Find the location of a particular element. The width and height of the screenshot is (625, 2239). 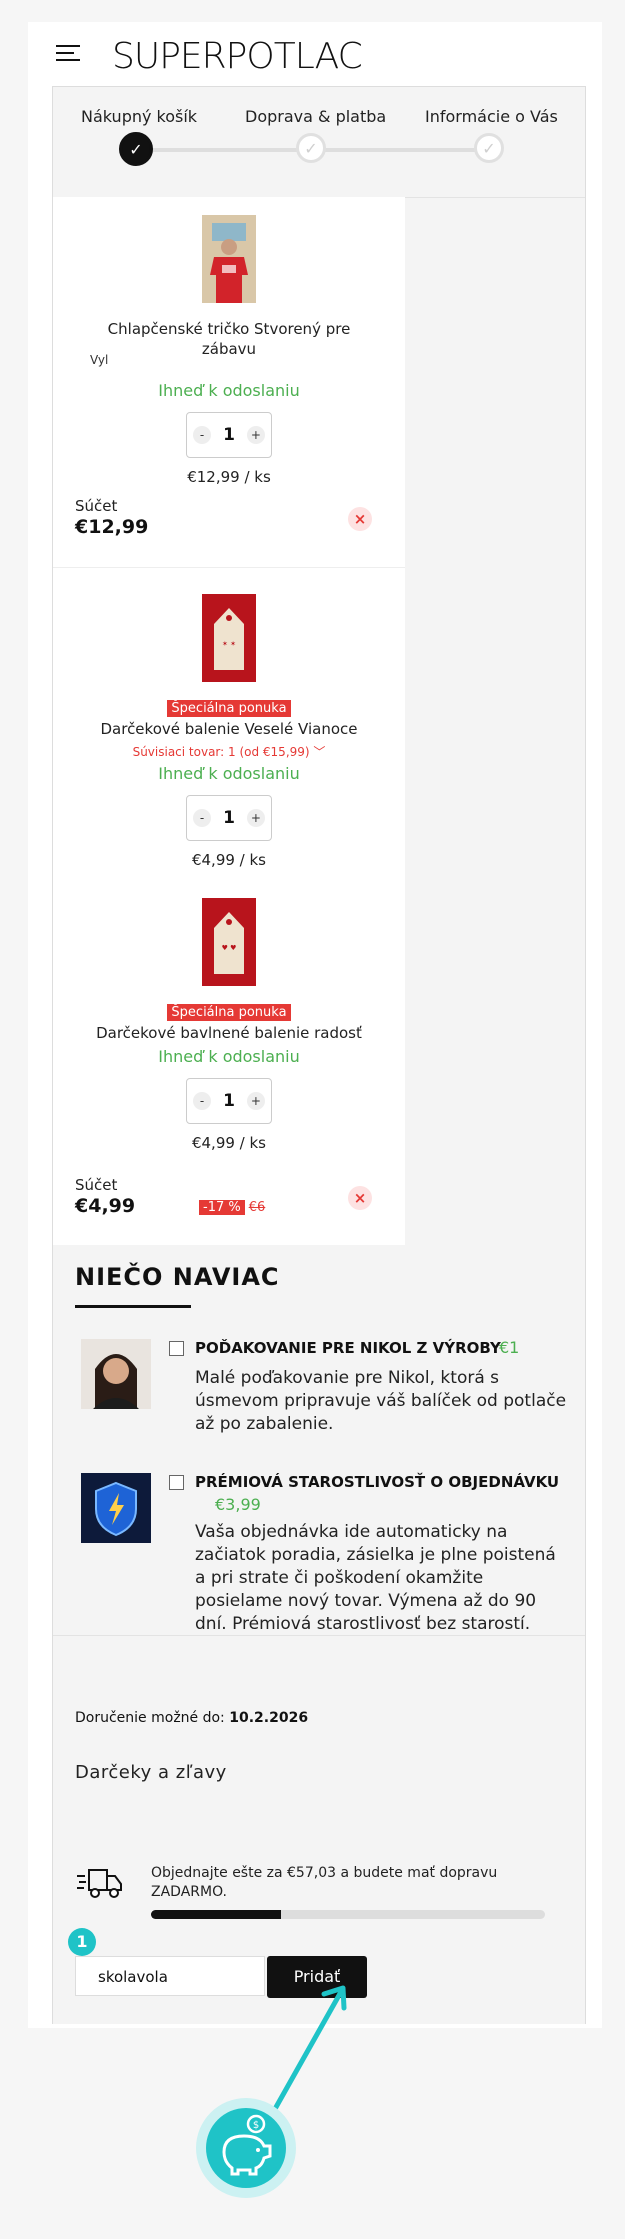

sum-value: €12,99 is located at coordinates (112, 527).